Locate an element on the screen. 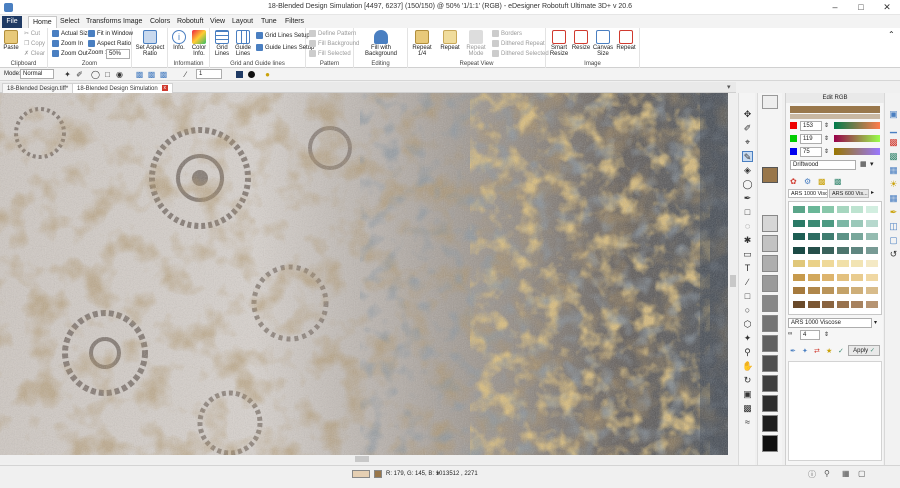 The width and height of the screenshot is (900, 488). set-aspect-ratio-button: Set Aspect Ratio is located at coordinates (150, 43).